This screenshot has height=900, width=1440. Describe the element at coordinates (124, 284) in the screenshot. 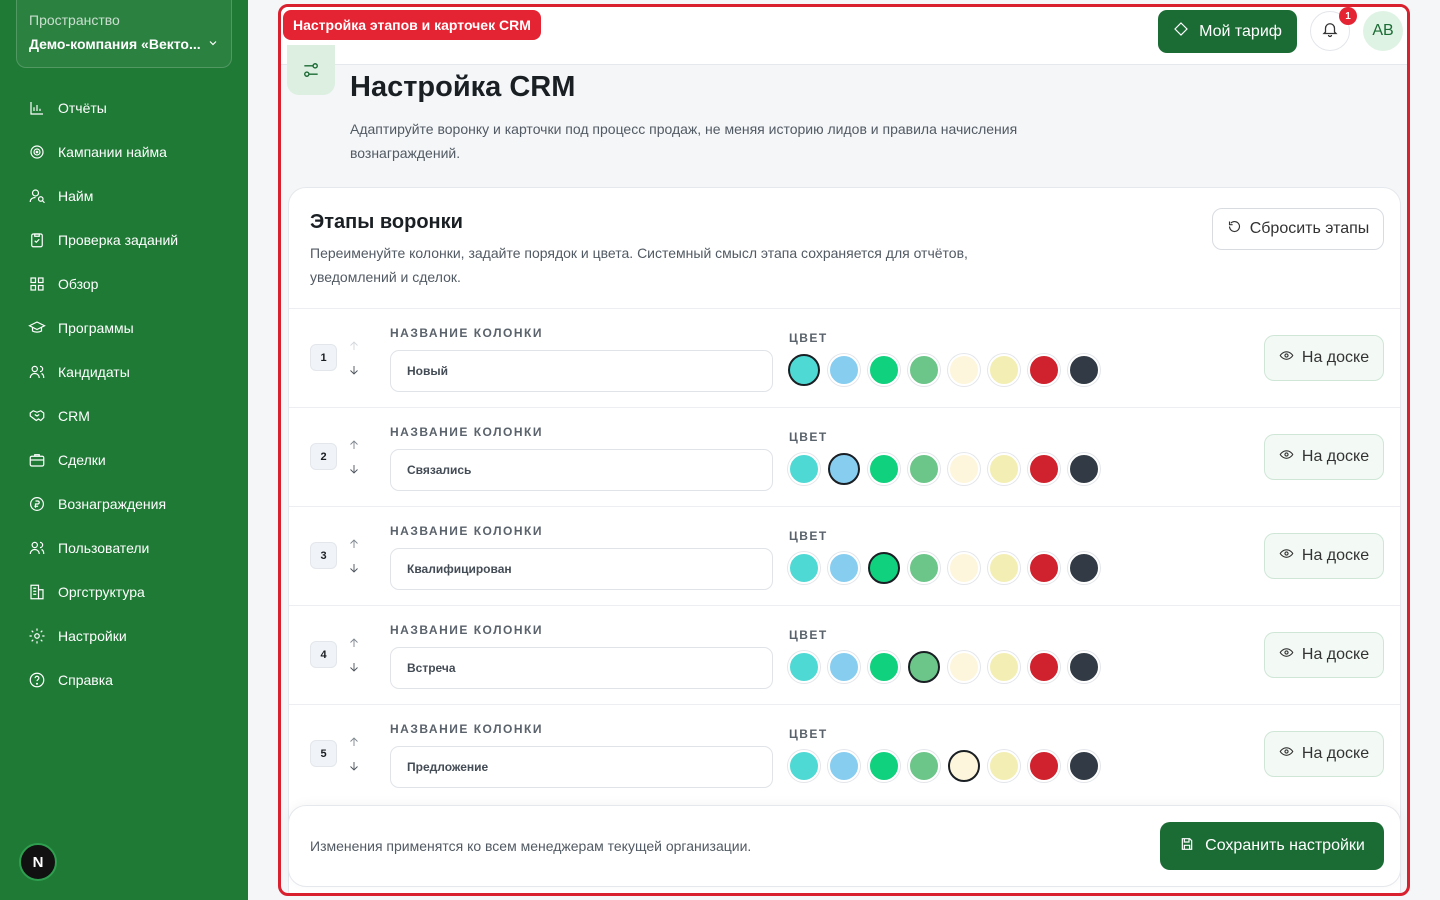

I see `sidebar-item-5: Обзор` at that location.